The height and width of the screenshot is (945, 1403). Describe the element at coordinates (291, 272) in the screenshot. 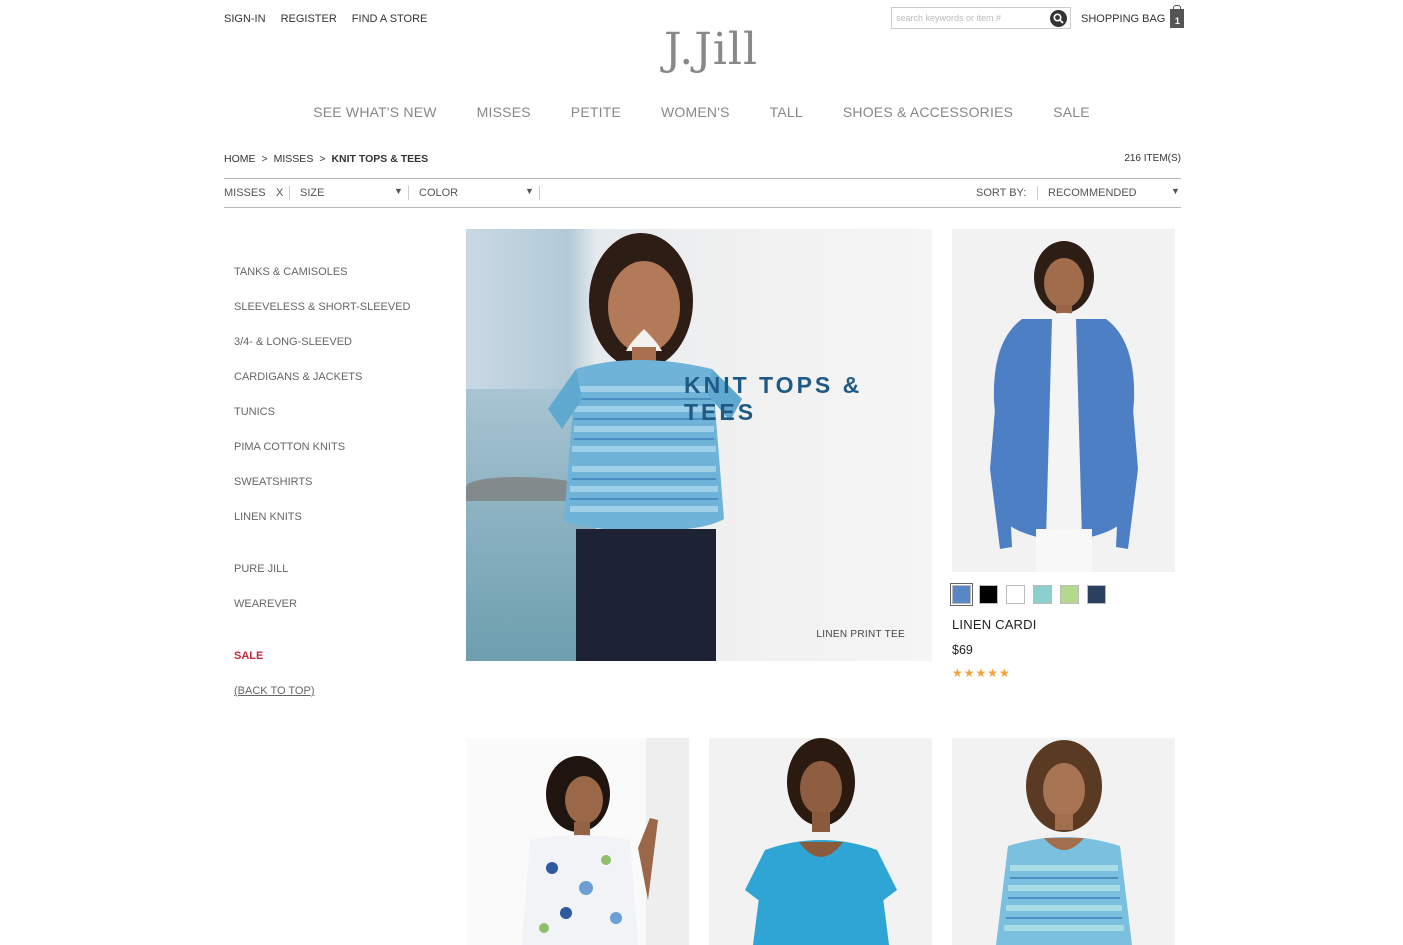

I see `sidebar-item-tanks: TANKS & CAMISOLES` at that location.